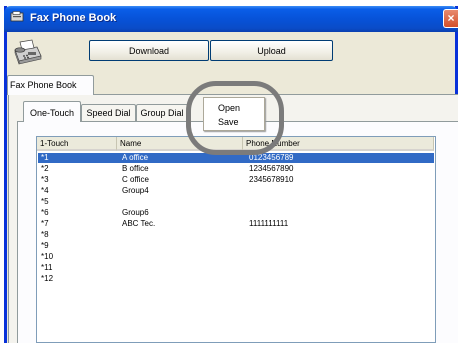  I want to click on cell-touch: *10, so click(47, 256).